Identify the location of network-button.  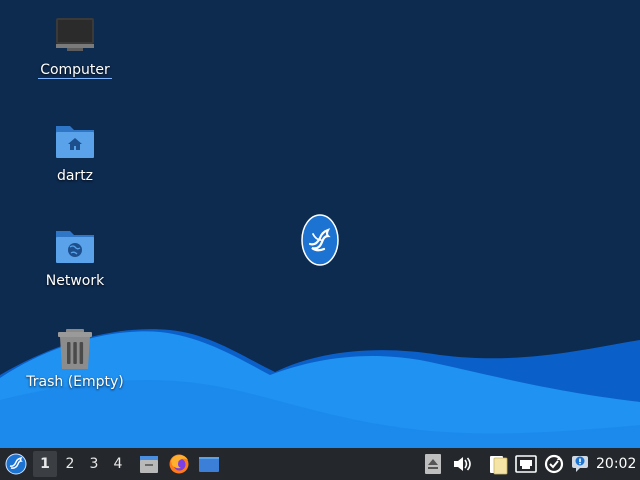
(526, 464).